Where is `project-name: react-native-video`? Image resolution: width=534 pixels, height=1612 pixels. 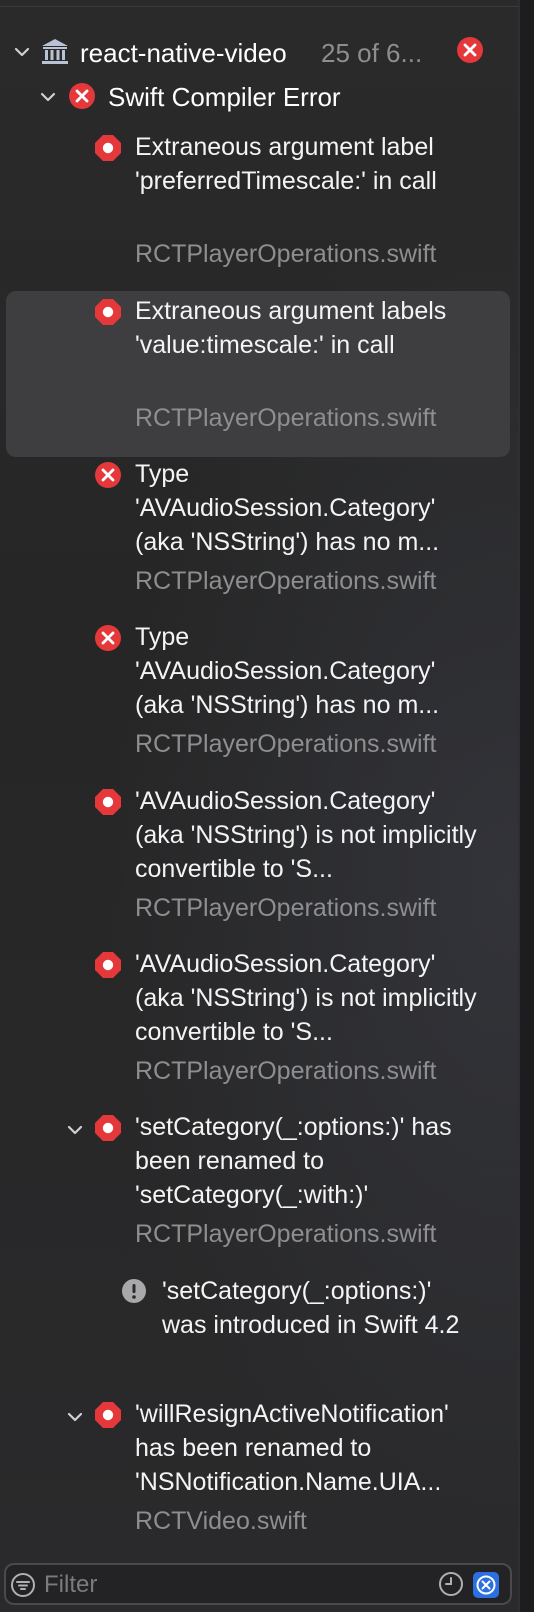 project-name: react-native-video is located at coordinates (183, 53).